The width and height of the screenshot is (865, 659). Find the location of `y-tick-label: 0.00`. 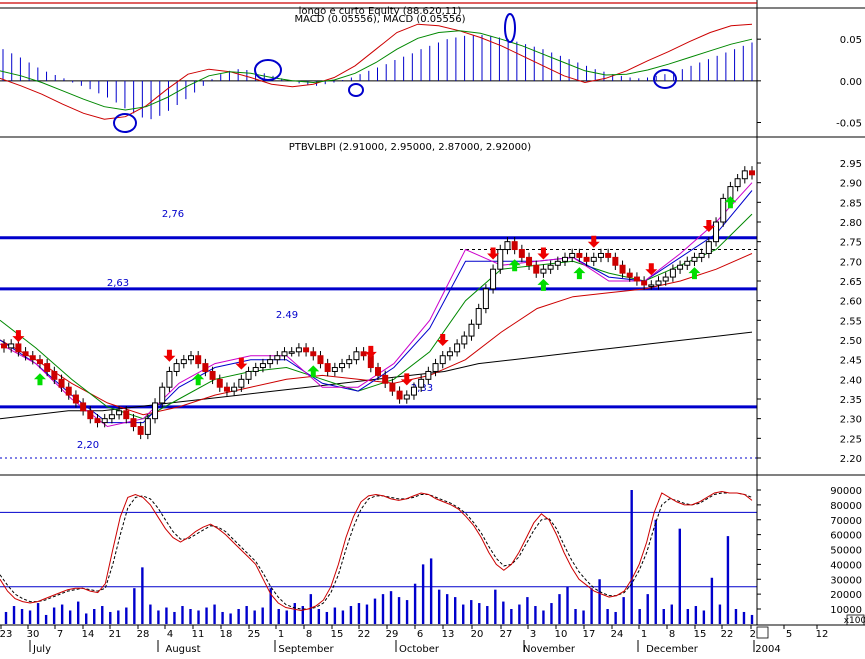

y-tick-label: 0.00 is located at coordinates (851, 82).